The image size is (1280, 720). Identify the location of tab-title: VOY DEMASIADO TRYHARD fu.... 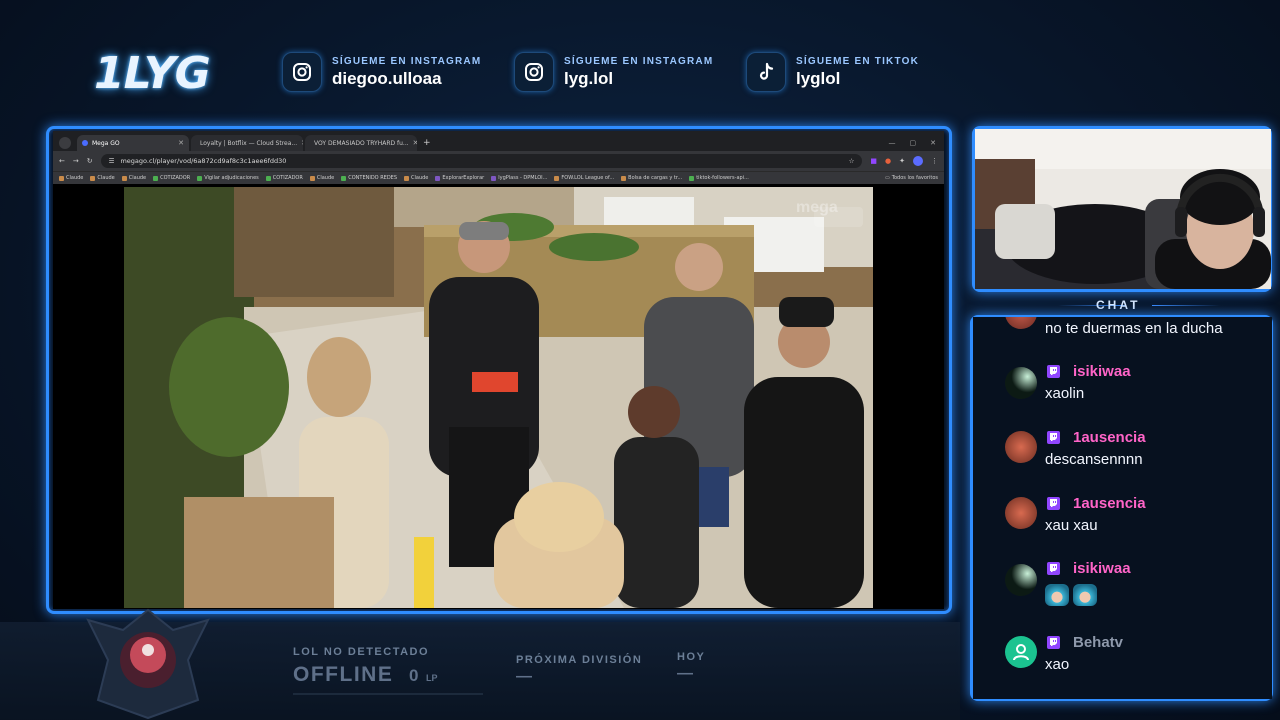
(361, 143).